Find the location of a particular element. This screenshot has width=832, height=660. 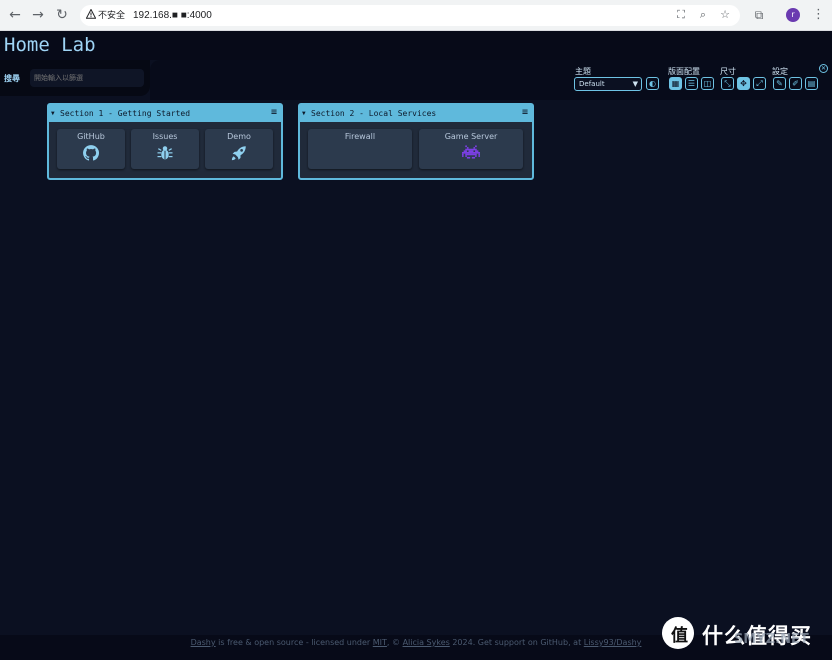

address-bar: 不安全 192.168.■ ■:4000 ⛶ ⌕ ☆ is located at coordinates (410, 15).